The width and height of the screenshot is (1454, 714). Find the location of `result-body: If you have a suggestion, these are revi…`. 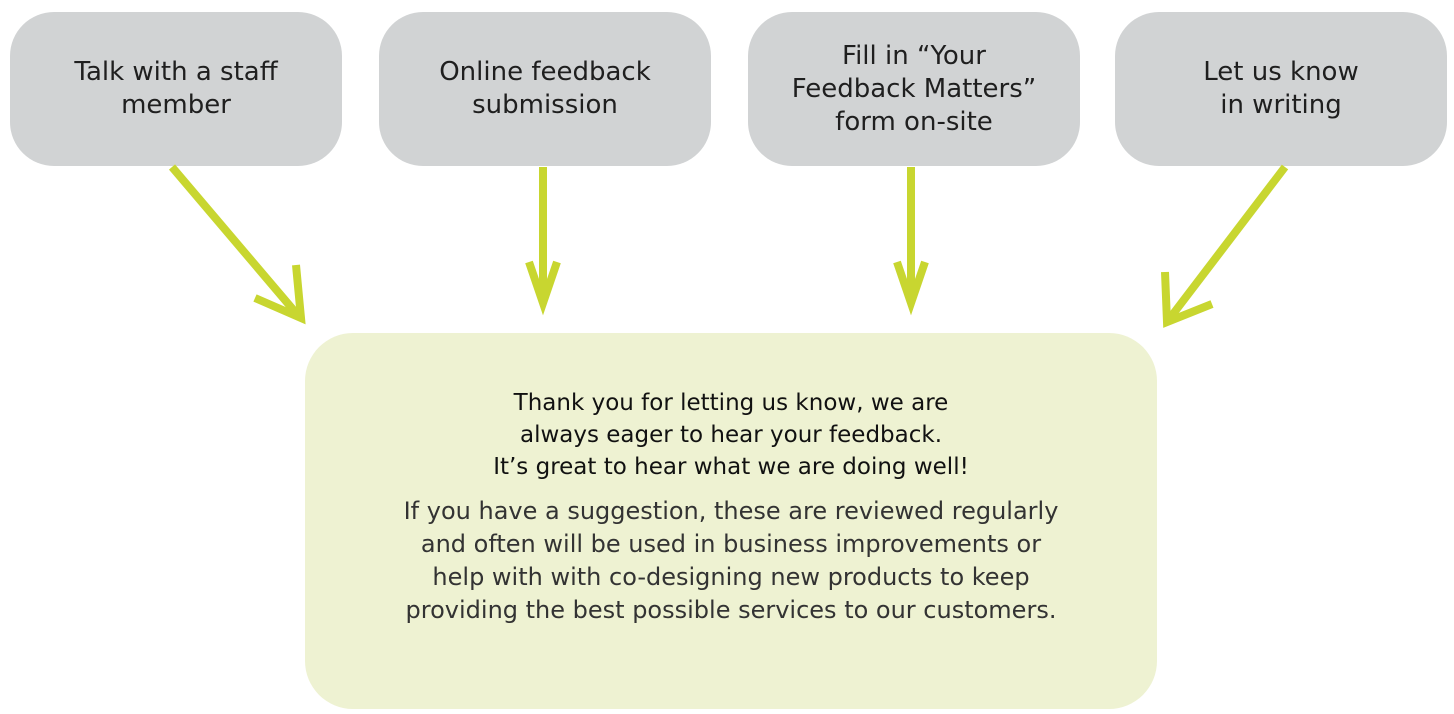

result-body: If you have a suggestion, these are revi… is located at coordinates (731, 560).